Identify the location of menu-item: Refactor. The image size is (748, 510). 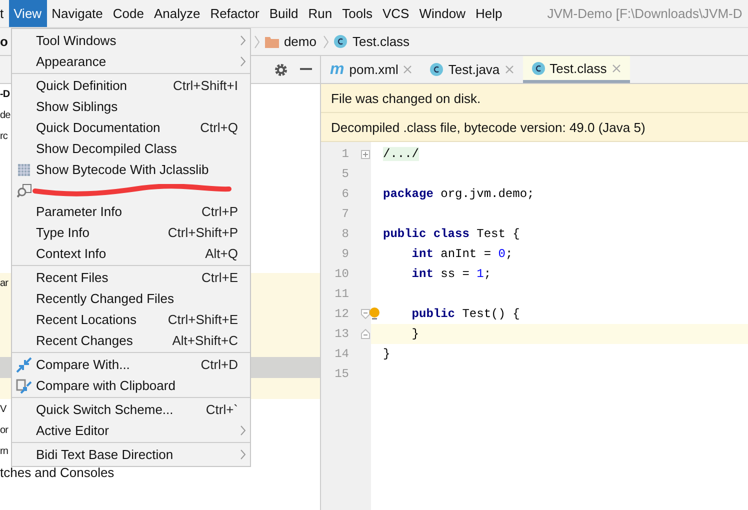
(234, 13).